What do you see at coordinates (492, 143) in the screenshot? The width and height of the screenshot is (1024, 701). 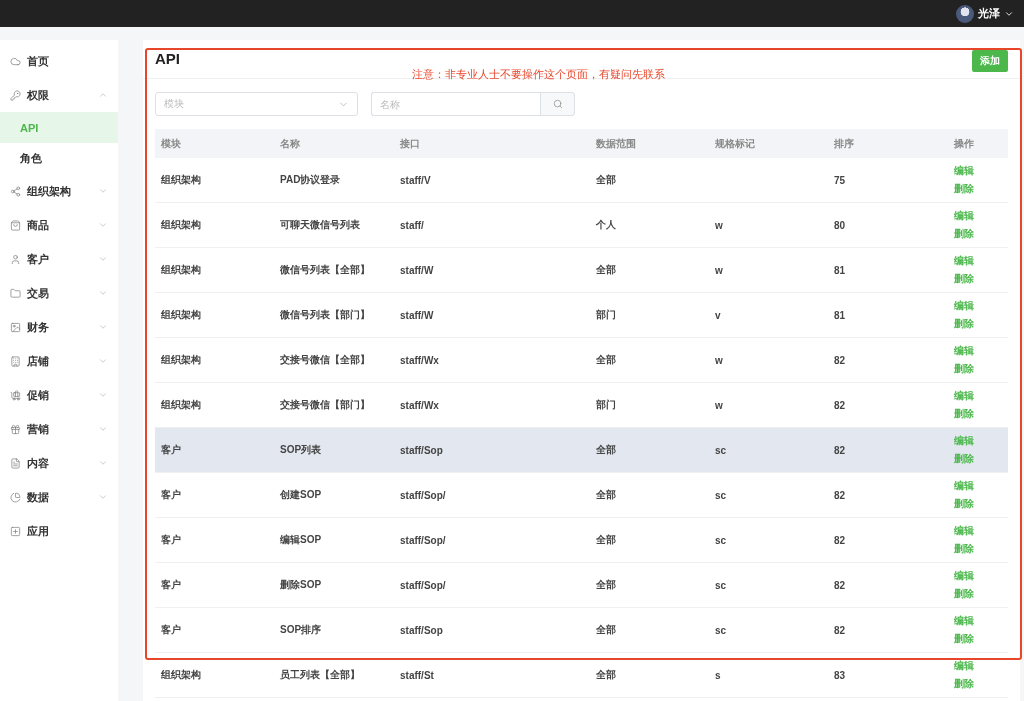 I see `column-header: 接口` at bounding box center [492, 143].